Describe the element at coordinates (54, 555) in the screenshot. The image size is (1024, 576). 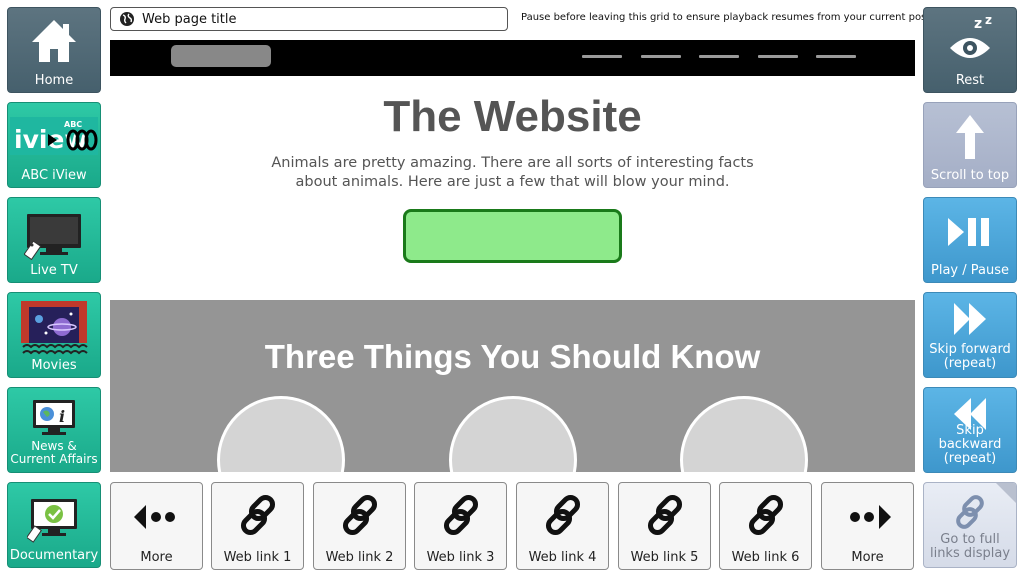
I see `documentary-label: Documentary` at that location.